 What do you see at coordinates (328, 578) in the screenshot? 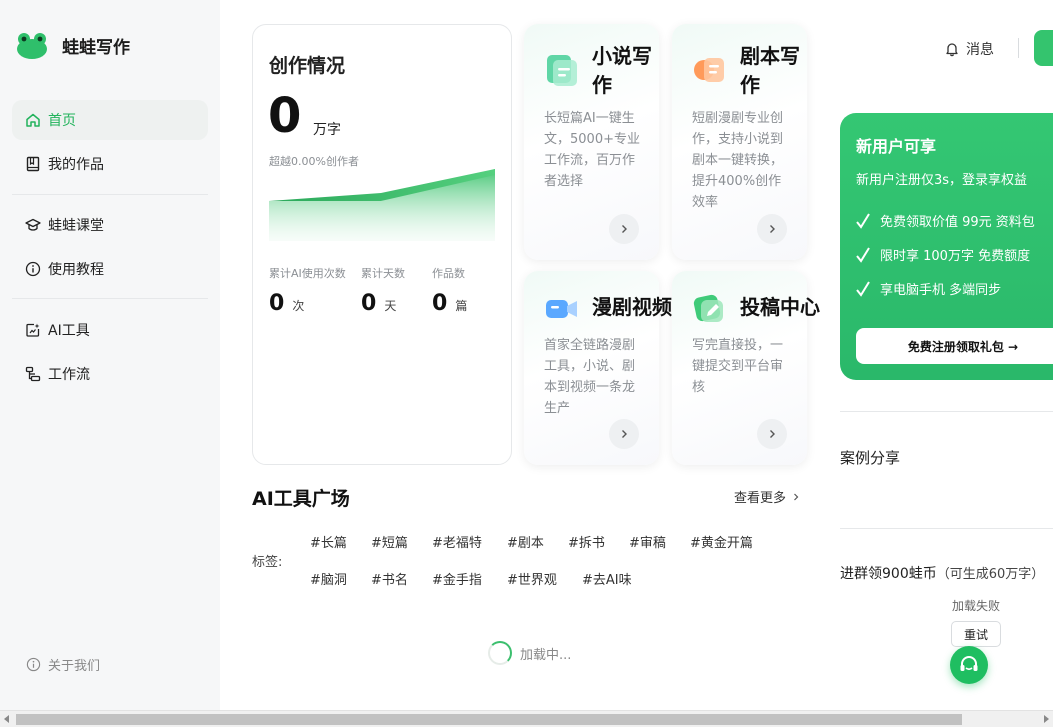
I see `tag-brainstorm: #脑洞` at bounding box center [328, 578].